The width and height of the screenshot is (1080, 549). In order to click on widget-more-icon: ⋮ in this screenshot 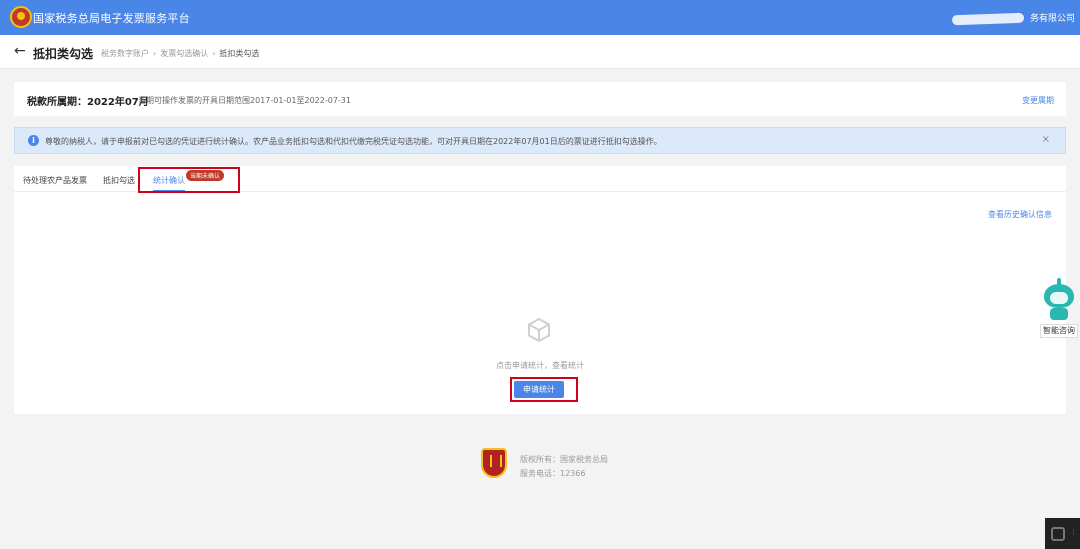, I will do `click(1073, 532)`.